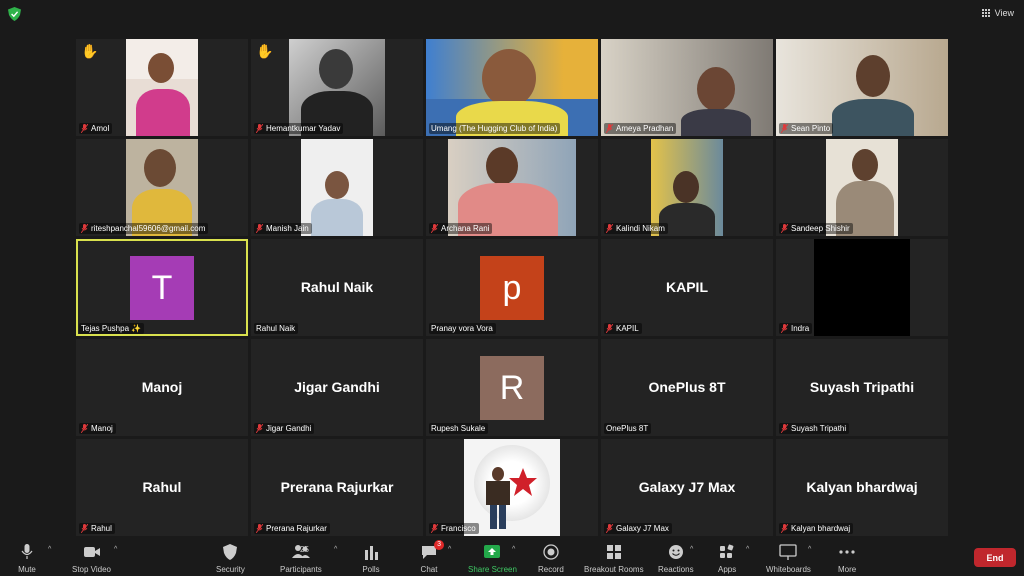 This screenshot has height=576, width=1024. What do you see at coordinates (439, 545) in the screenshot?
I see `chat-unread-badge: 3` at bounding box center [439, 545].